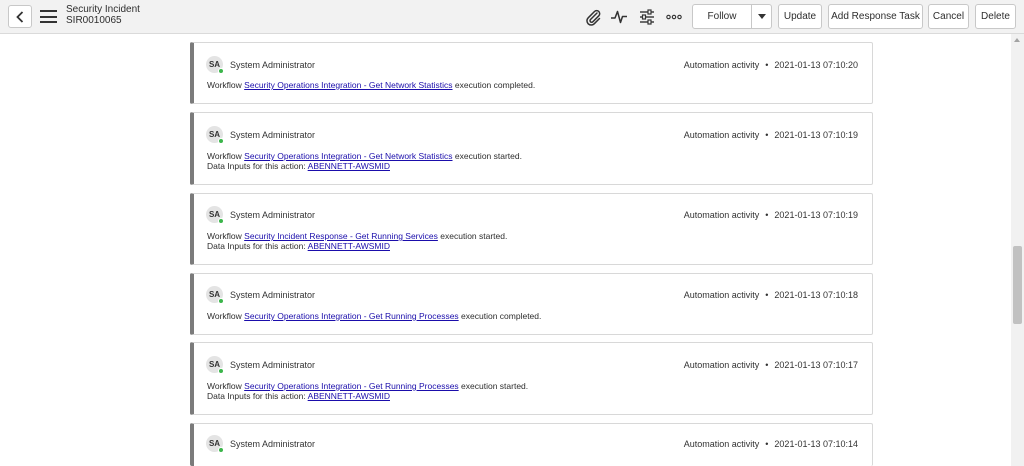  Describe the element at coordinates (48, 16) in the screenshot. I see `hamburger-menu-icon` at that location.